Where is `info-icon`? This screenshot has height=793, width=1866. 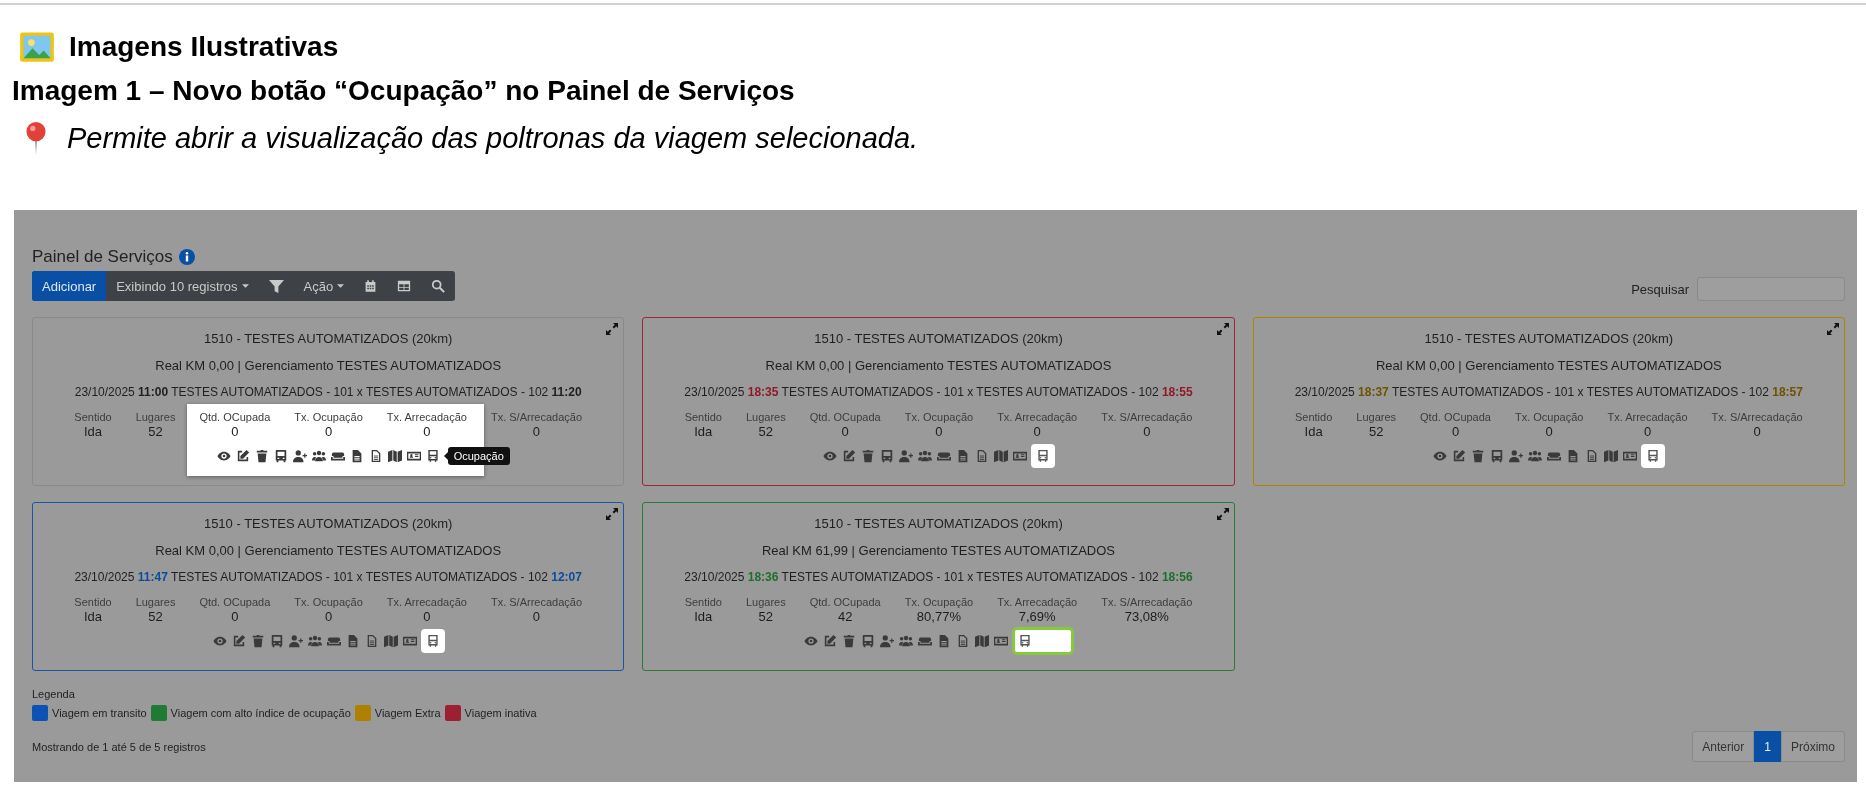
info-icon is located at coordinates (186, 257).